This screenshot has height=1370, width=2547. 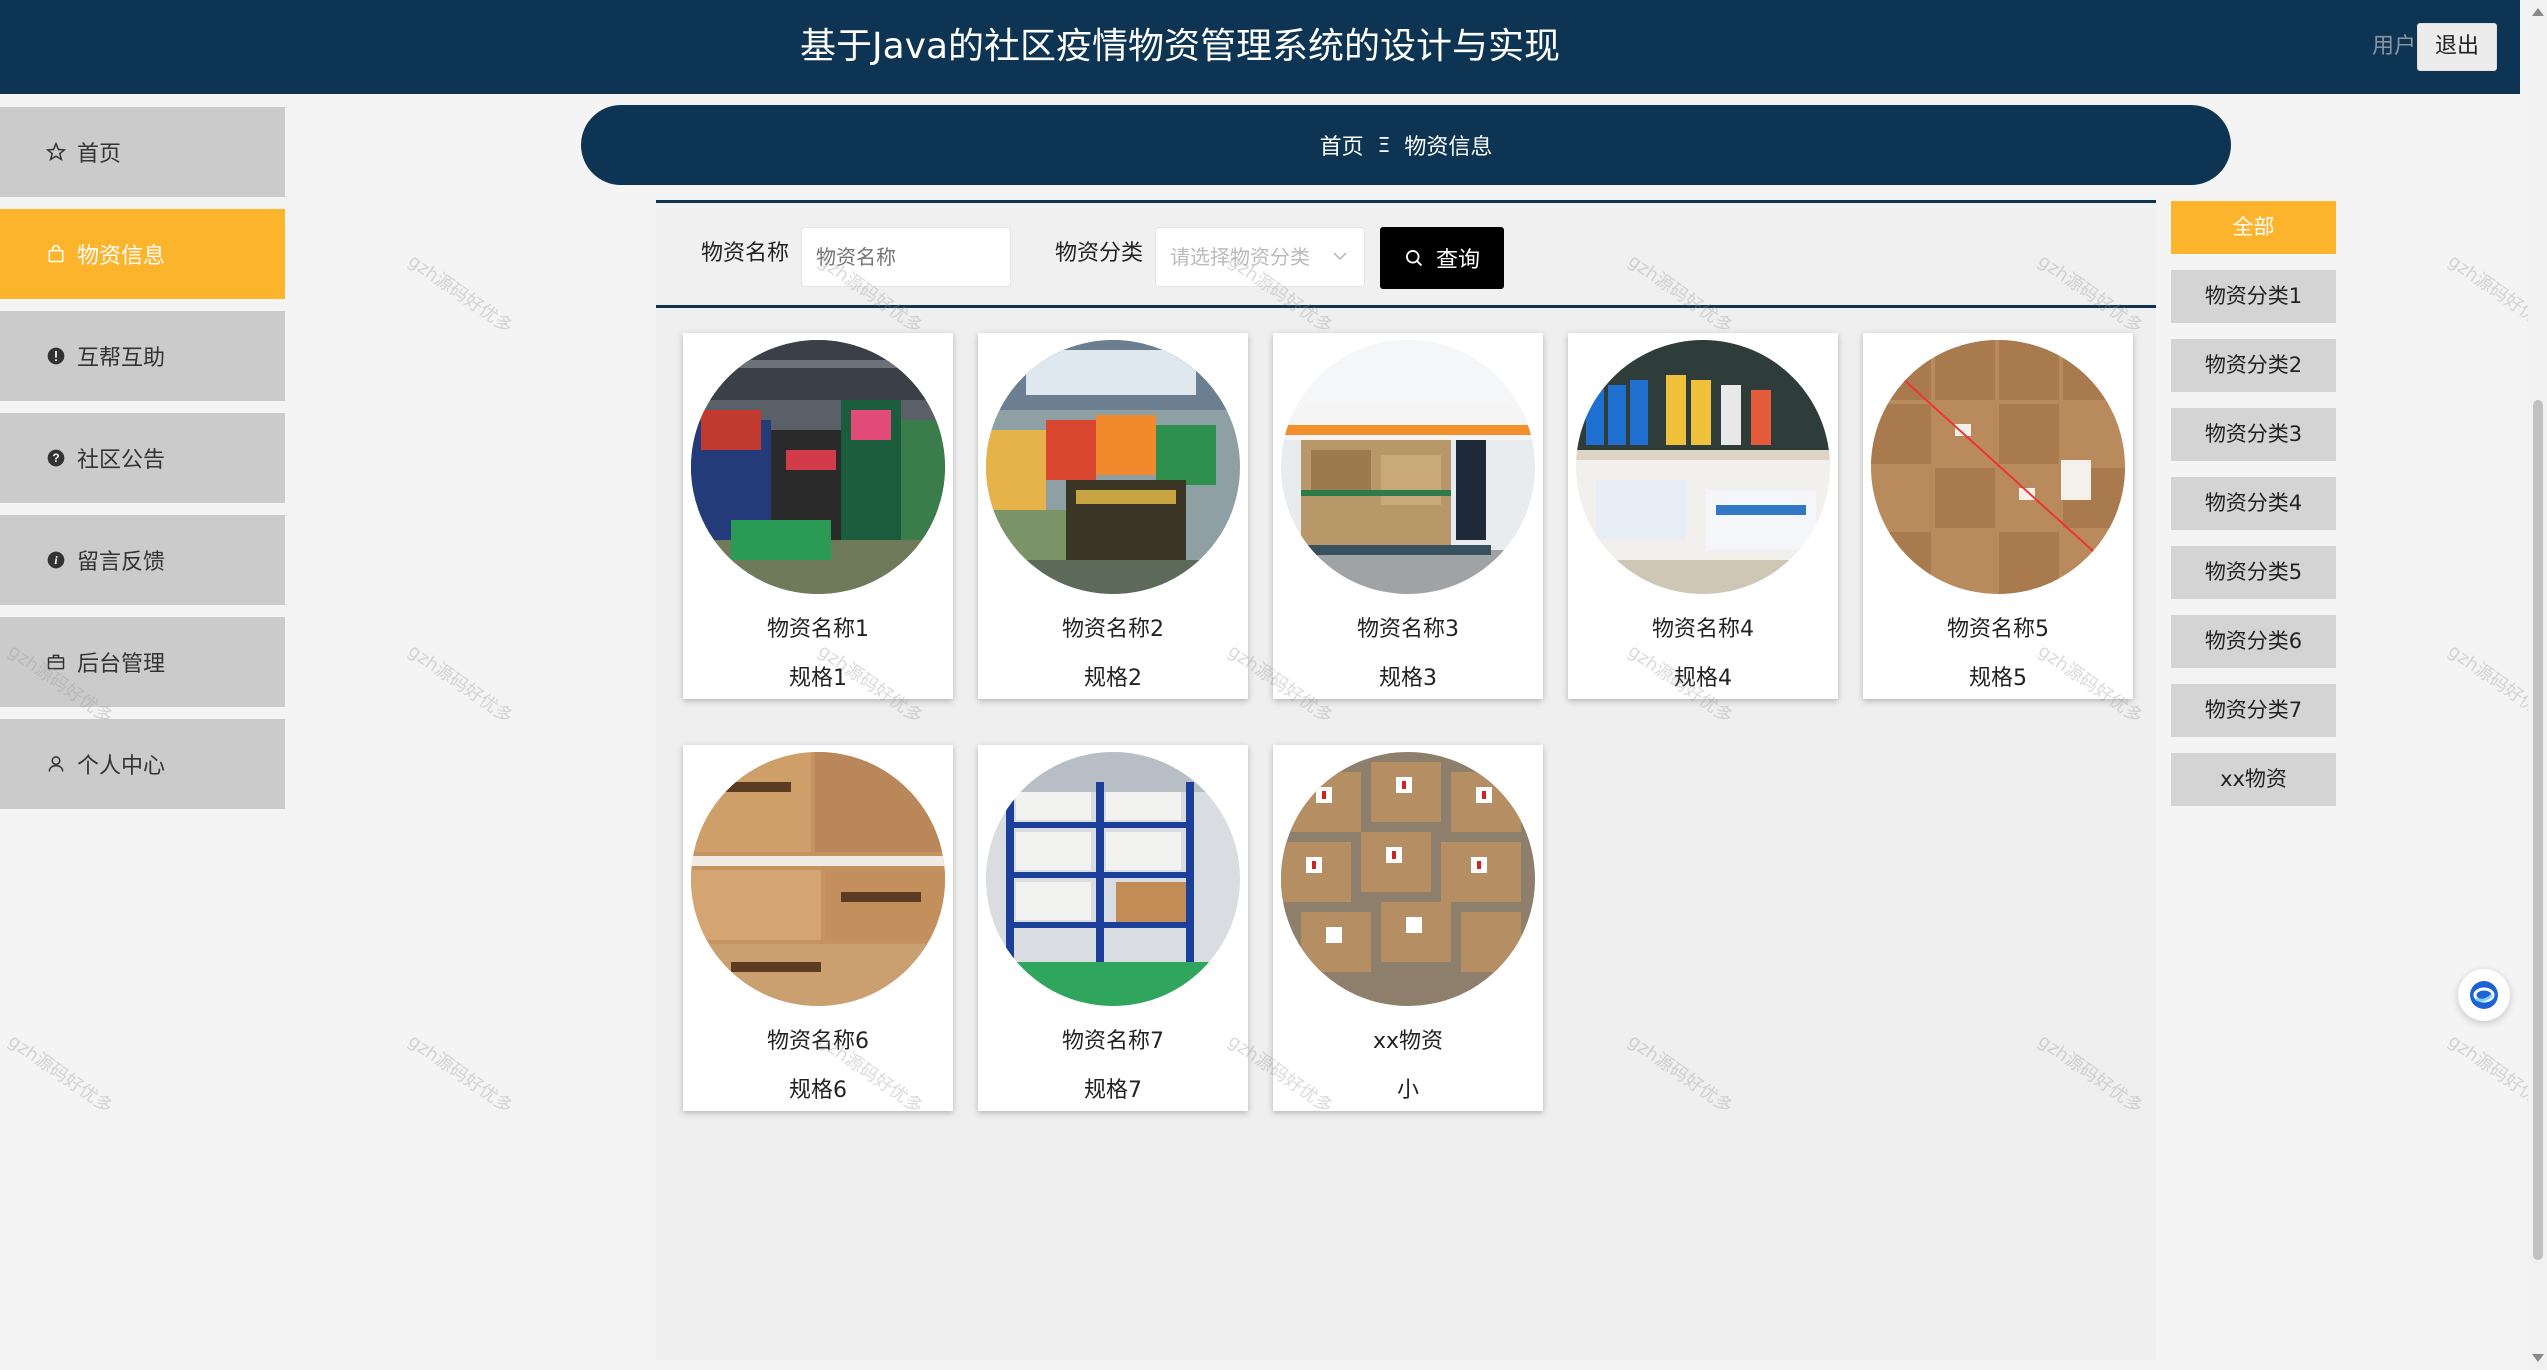 I want to click on search-button: 查询, so click(x=1442, y=258).